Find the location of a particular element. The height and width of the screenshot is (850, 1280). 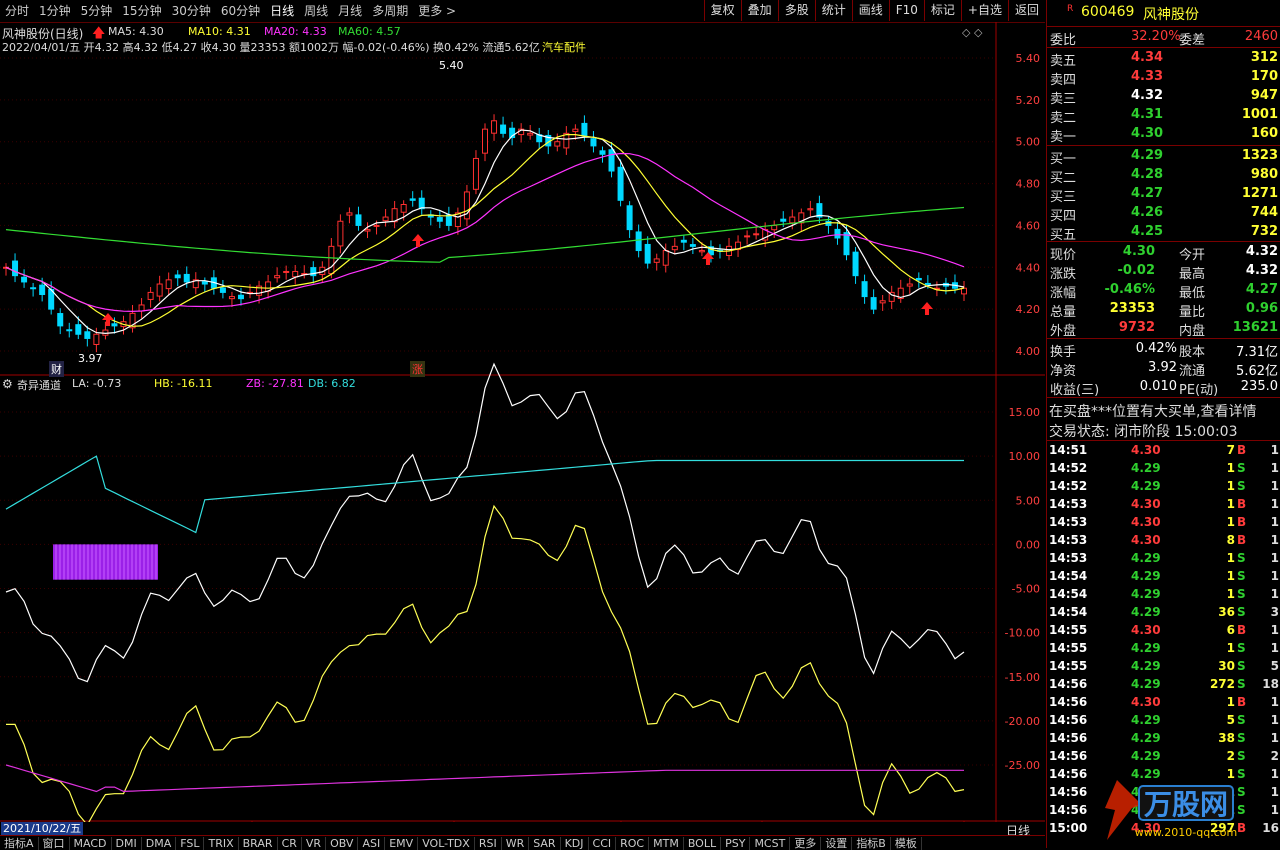

bid-row-1-volume: 980 is located at coordinates (1264, 174).